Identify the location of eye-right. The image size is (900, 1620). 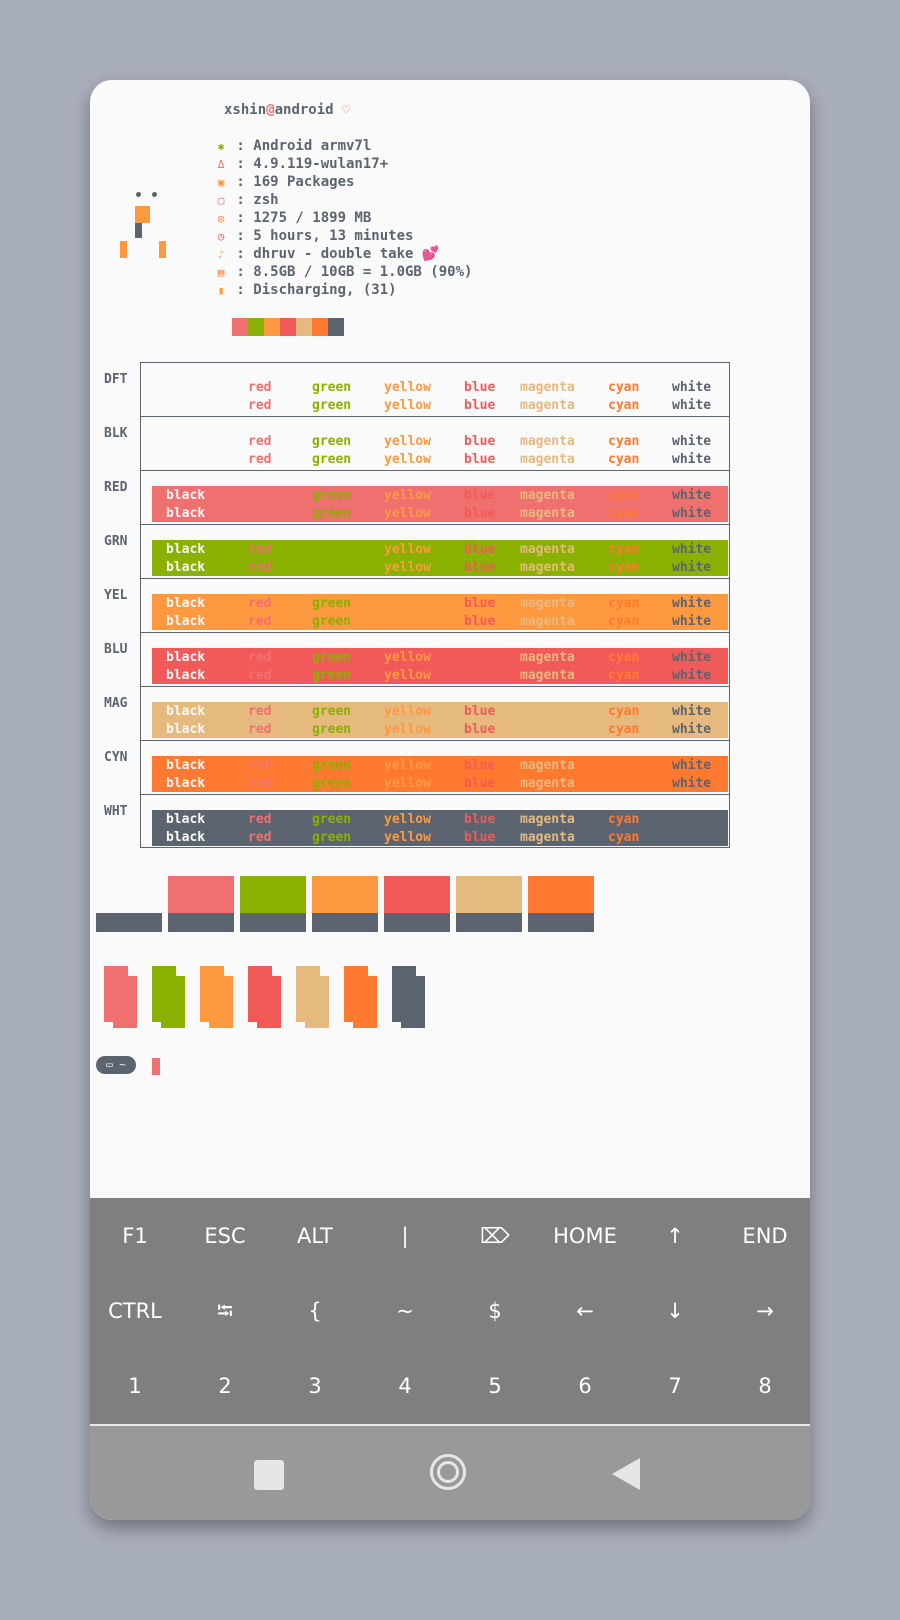
(154, 194).